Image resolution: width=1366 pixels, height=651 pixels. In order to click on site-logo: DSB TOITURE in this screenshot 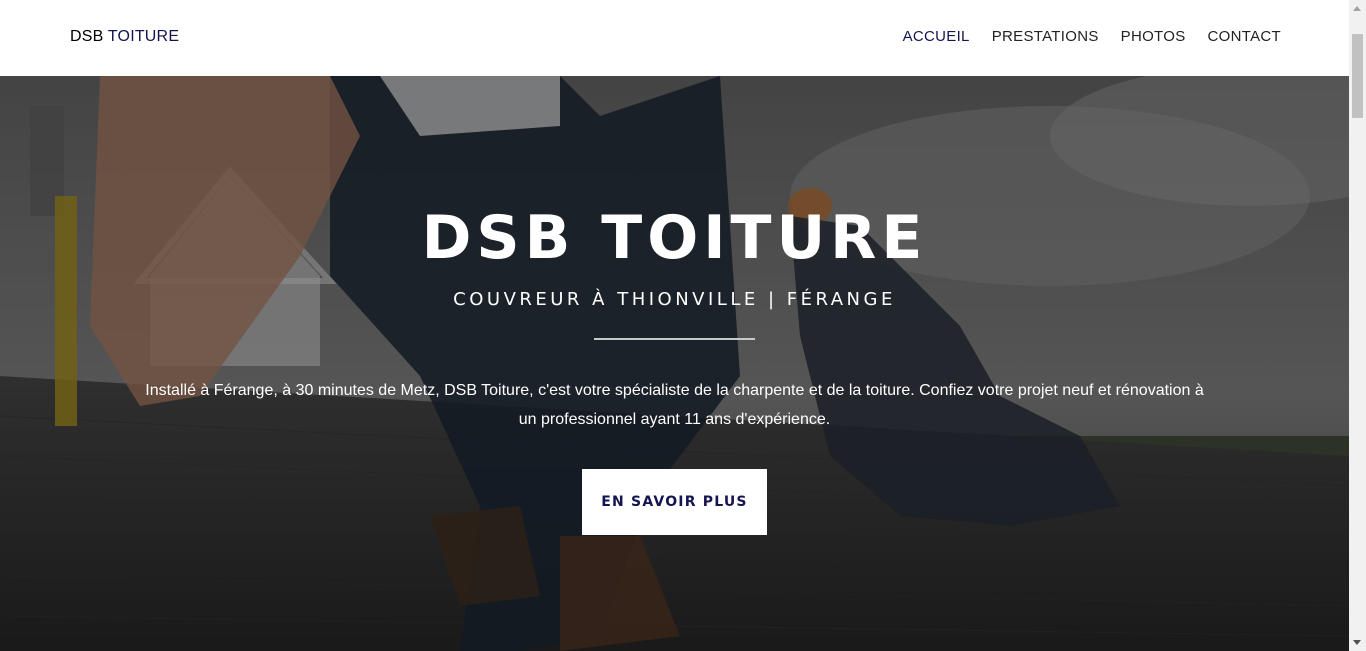, I will do `click(124, 37)`.